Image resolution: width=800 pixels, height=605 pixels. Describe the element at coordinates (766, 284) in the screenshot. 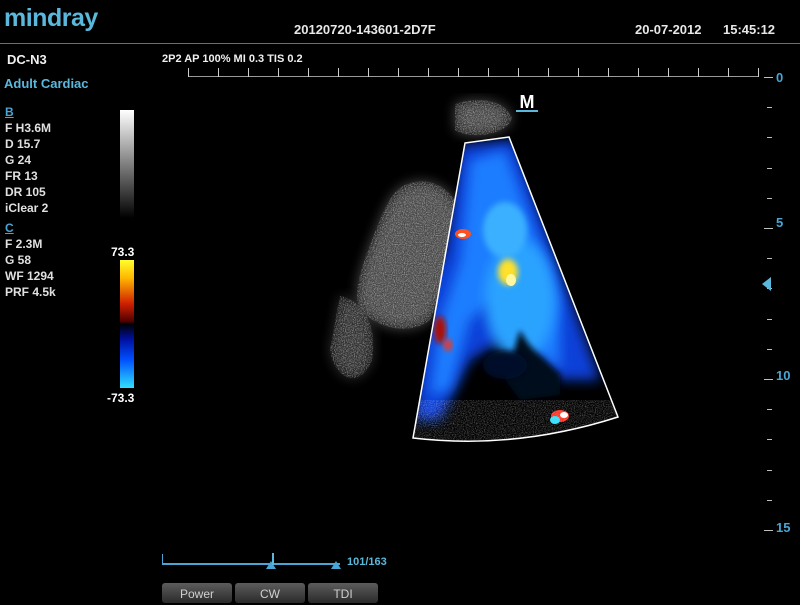

I see `focus-position-icon` at that location.